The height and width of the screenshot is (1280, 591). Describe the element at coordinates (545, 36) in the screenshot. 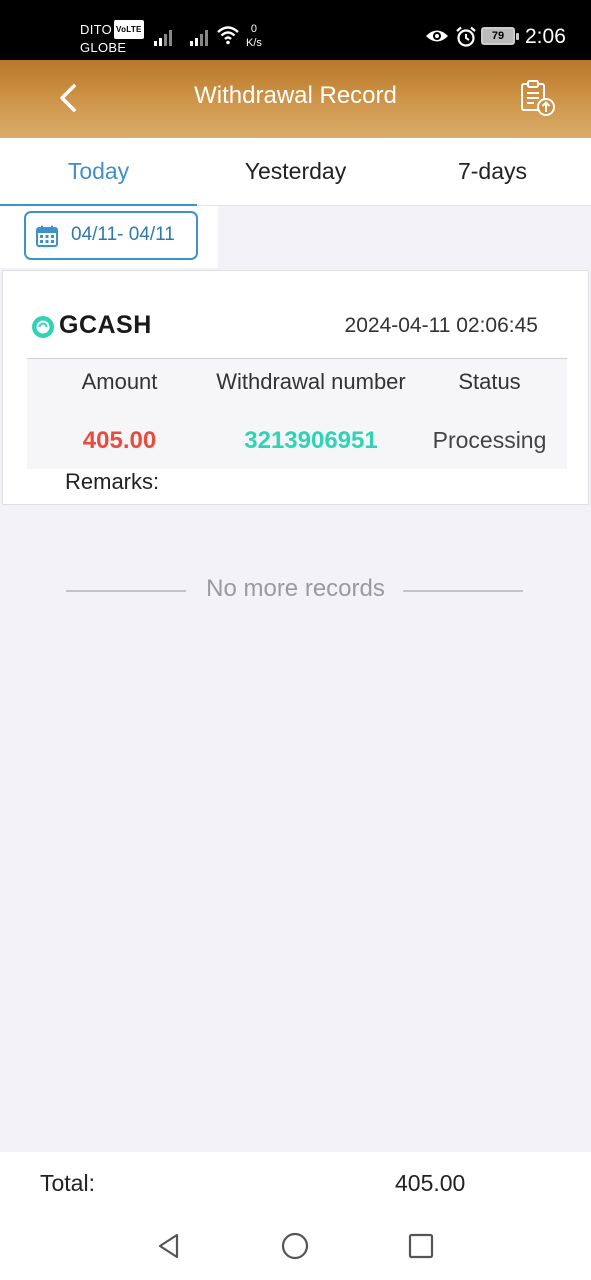

I see `clock: 2:06` at that location.